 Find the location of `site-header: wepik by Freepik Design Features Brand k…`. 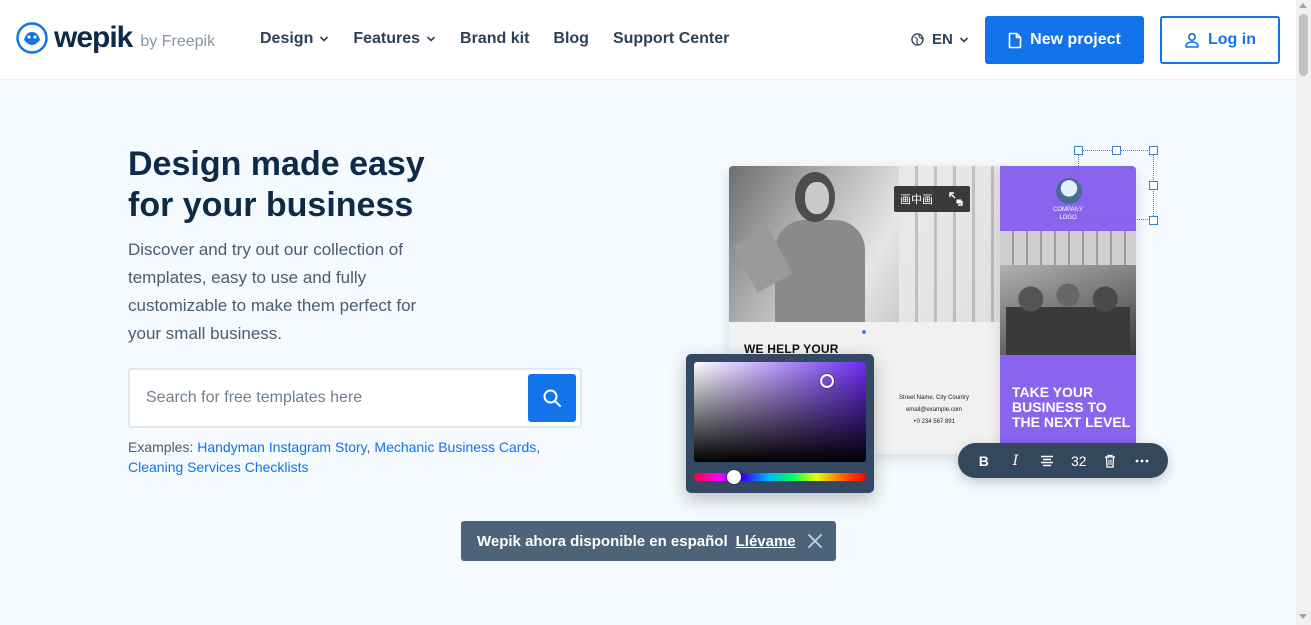

site-header: wepik by Freepik Design Features Brand k… is located at coordinates (648, 40).